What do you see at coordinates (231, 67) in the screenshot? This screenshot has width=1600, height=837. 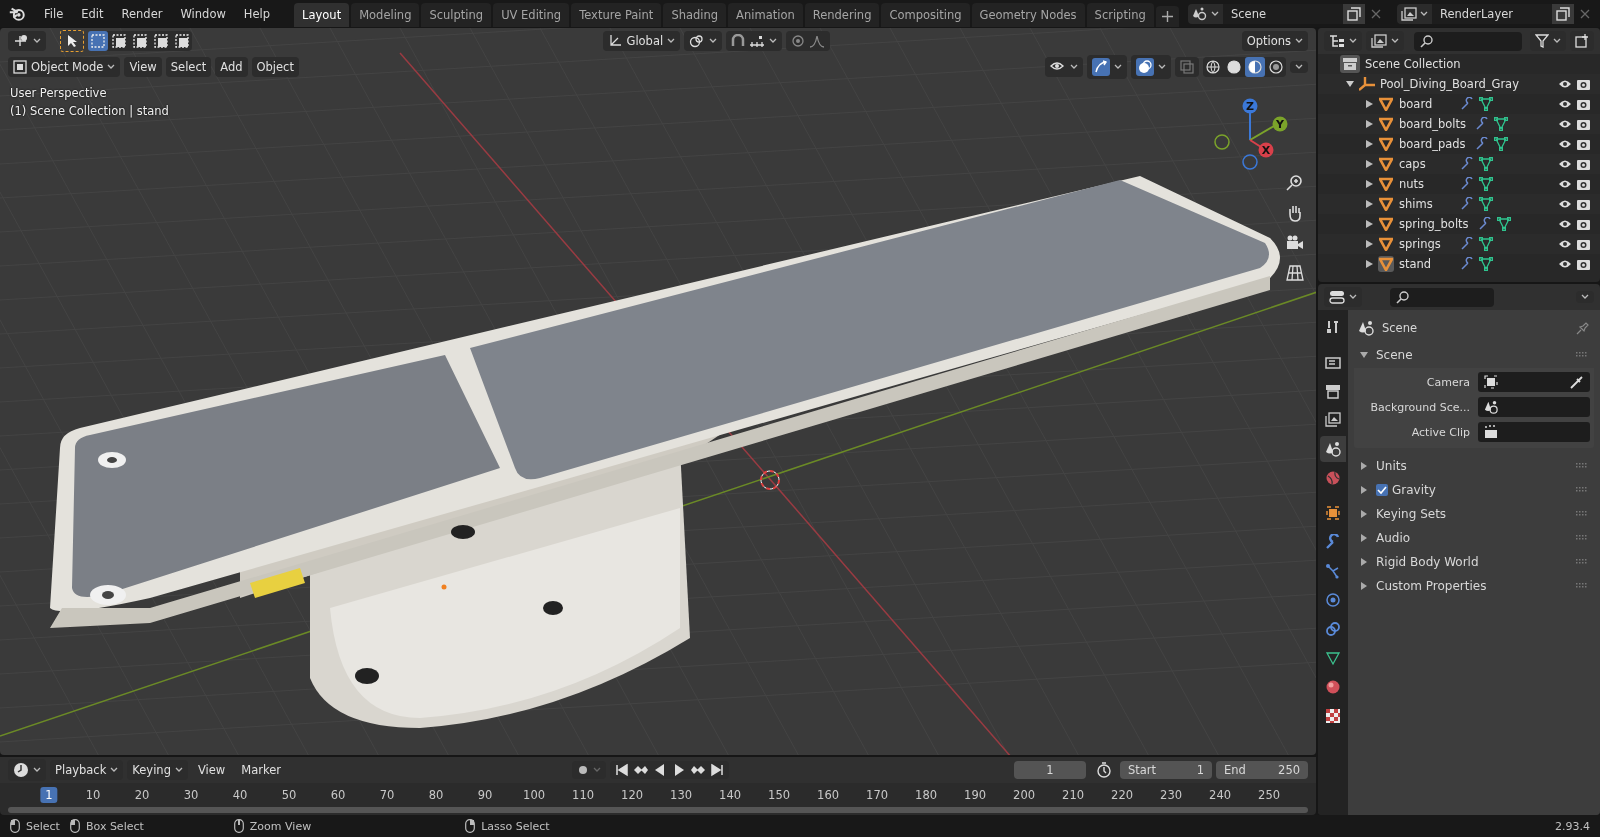 I see `viewport-menu: Add` at bounding box center [231, 67].